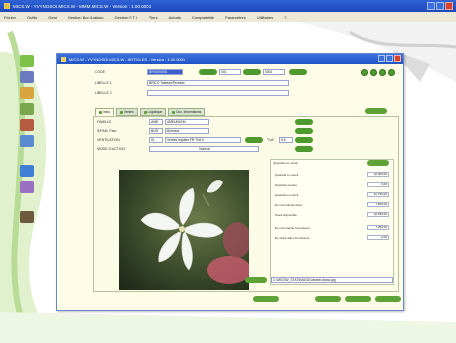  I want to click on mode-field: Normal, so click(204, 149).